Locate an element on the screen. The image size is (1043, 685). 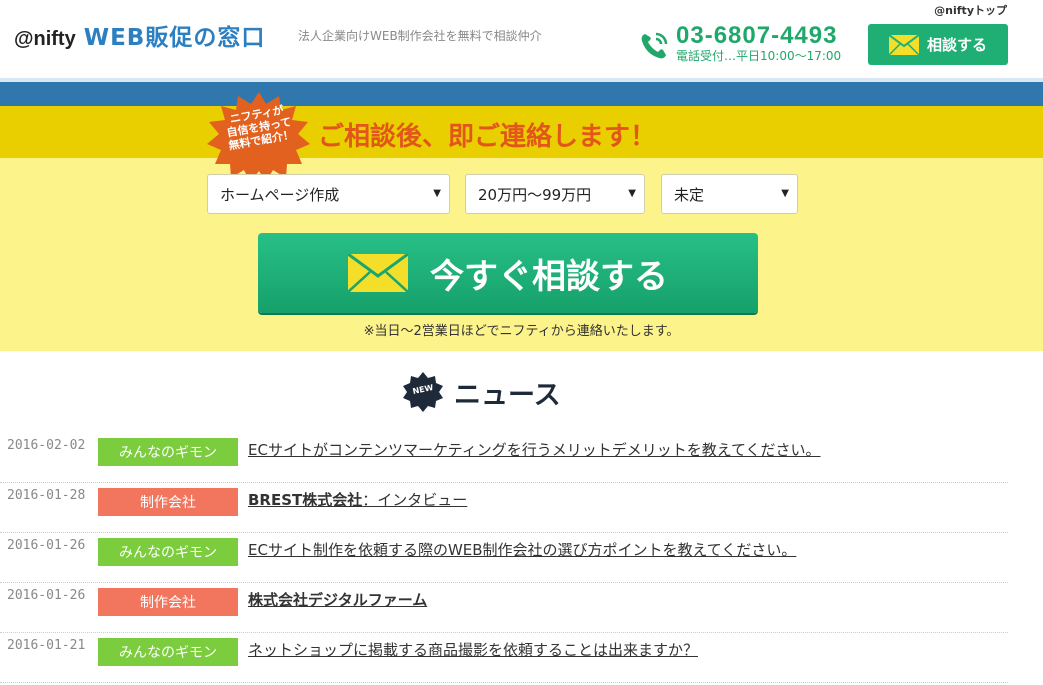
header-consult-label: 相談する is located at coordinates (956, 45).